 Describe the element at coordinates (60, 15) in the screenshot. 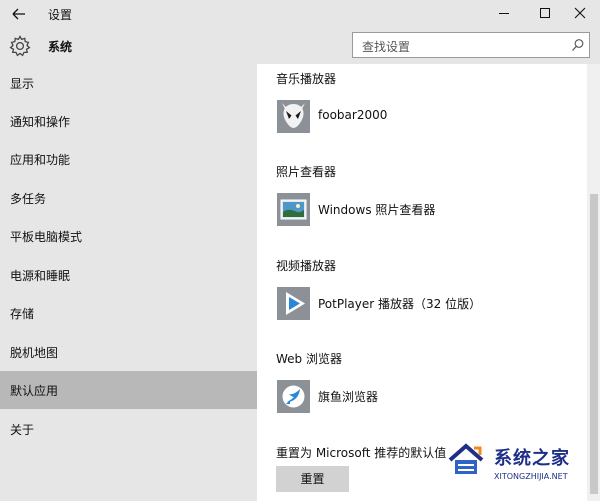

I see `window-title: 设置` at that location.